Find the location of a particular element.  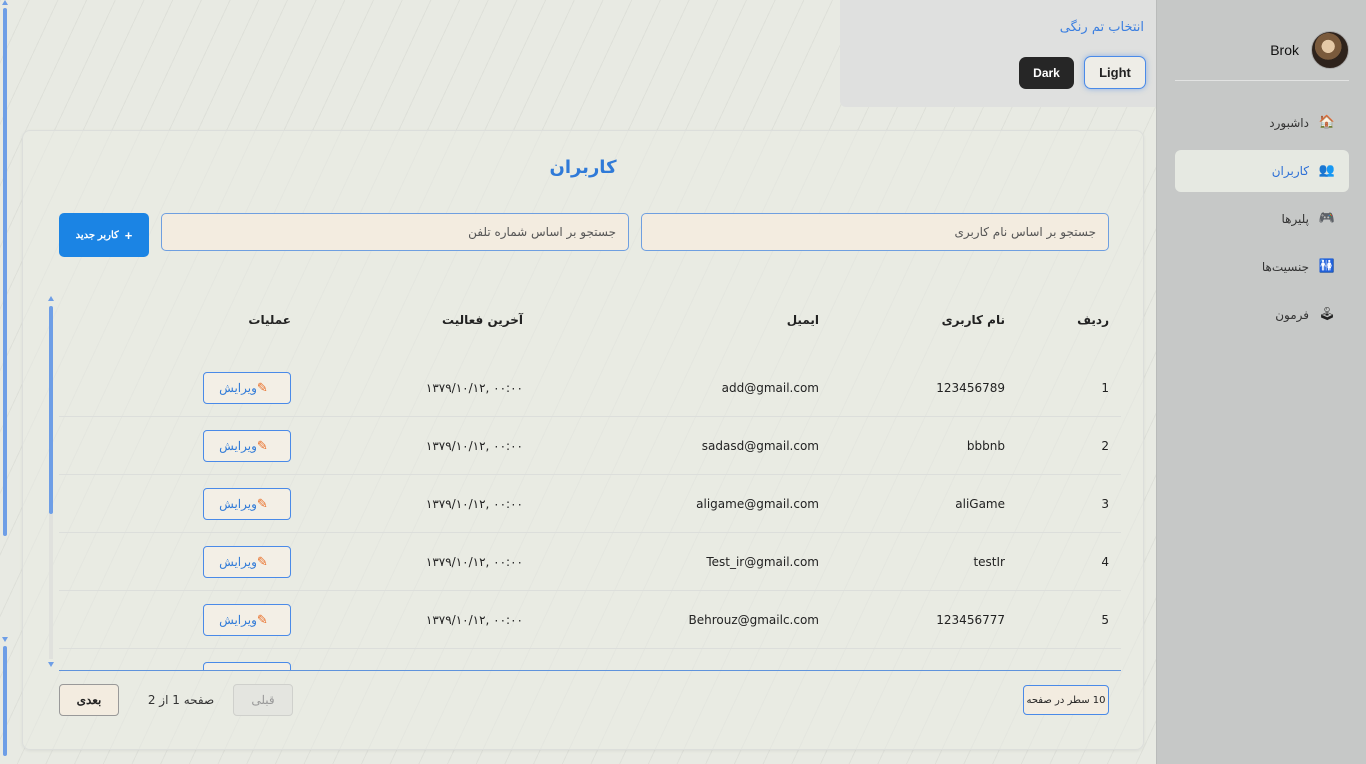

home-icon: 🏠 is located at coordinates (1327, 122).